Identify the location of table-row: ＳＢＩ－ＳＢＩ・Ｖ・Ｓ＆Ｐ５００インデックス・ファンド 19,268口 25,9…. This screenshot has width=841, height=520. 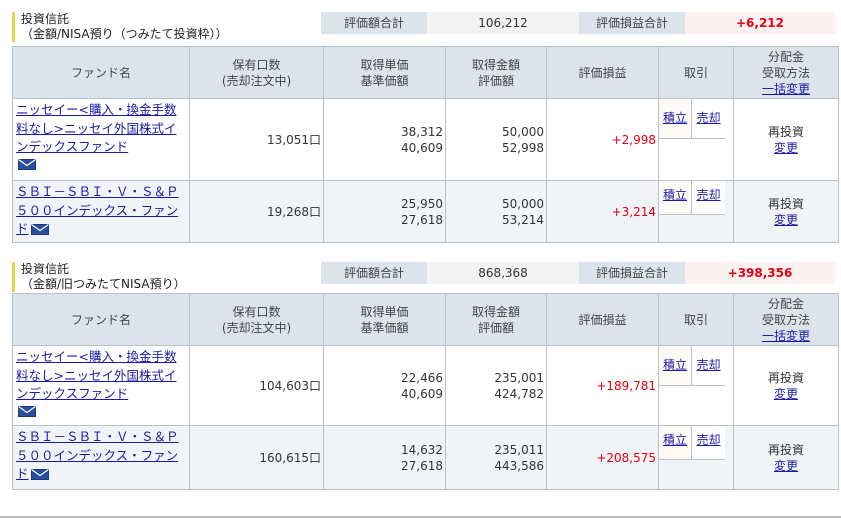
(425, 211).